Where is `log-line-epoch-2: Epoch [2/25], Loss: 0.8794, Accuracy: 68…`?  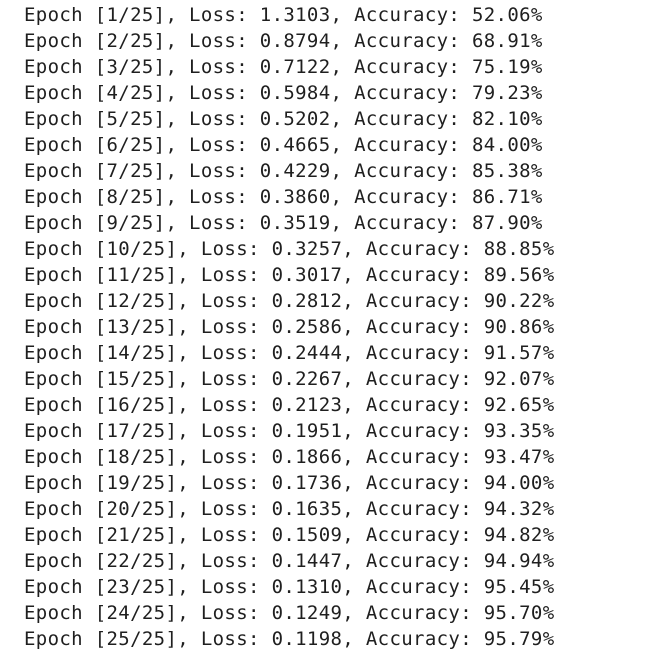 log-line-epoch-2: Epoch [2/25], Loss: 0.8794, Accuracy: 68… is located at coordinates (283, 41).